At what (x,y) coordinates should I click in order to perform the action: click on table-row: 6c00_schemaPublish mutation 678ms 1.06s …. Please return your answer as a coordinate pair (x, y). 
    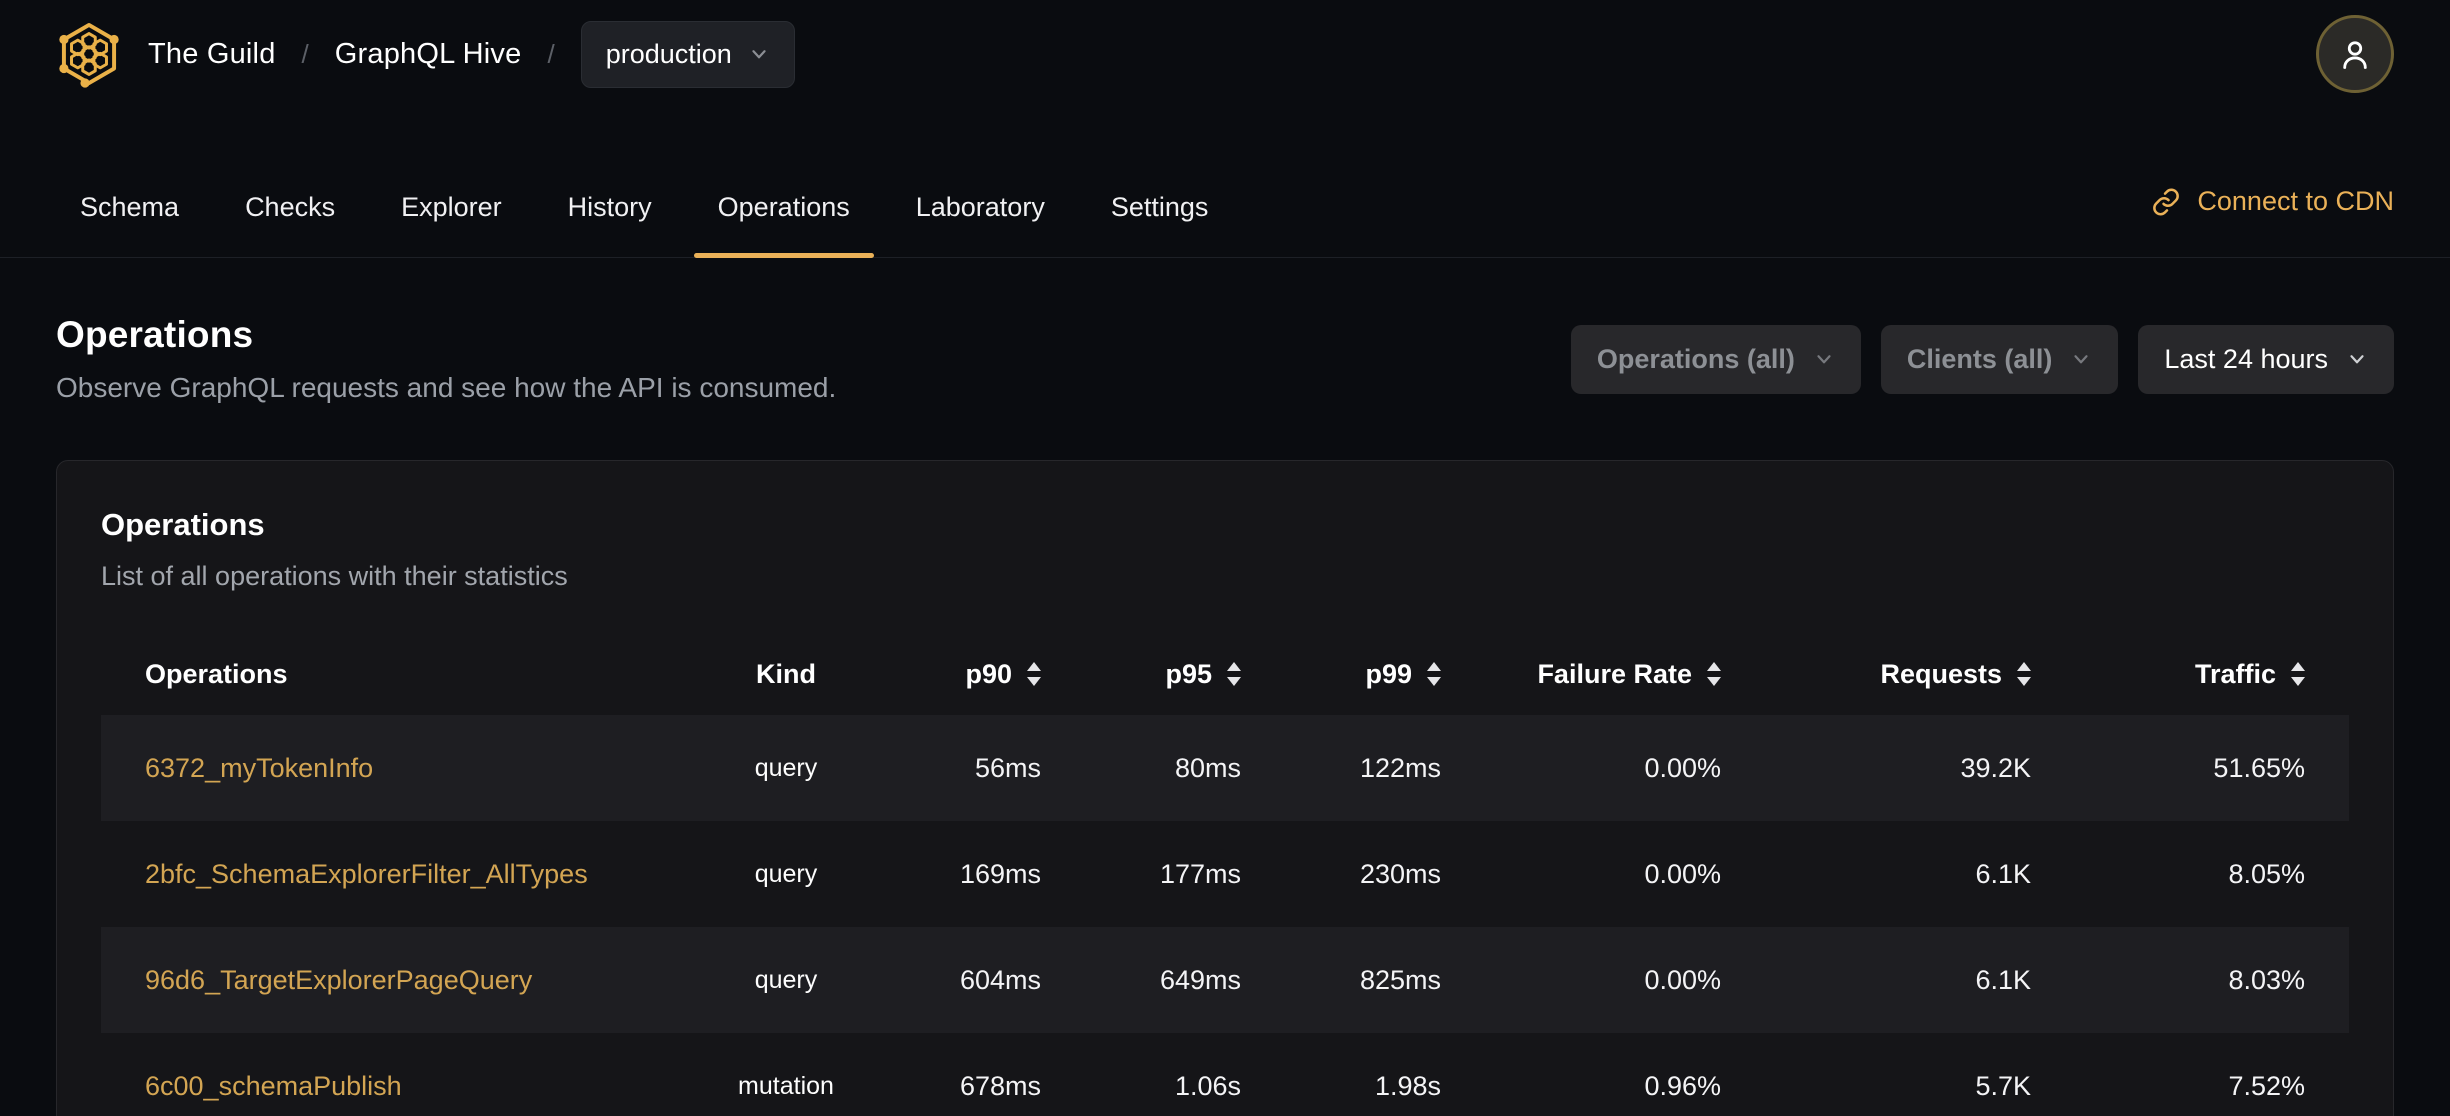
    Looking at the image, I should click on (1225, 1074).